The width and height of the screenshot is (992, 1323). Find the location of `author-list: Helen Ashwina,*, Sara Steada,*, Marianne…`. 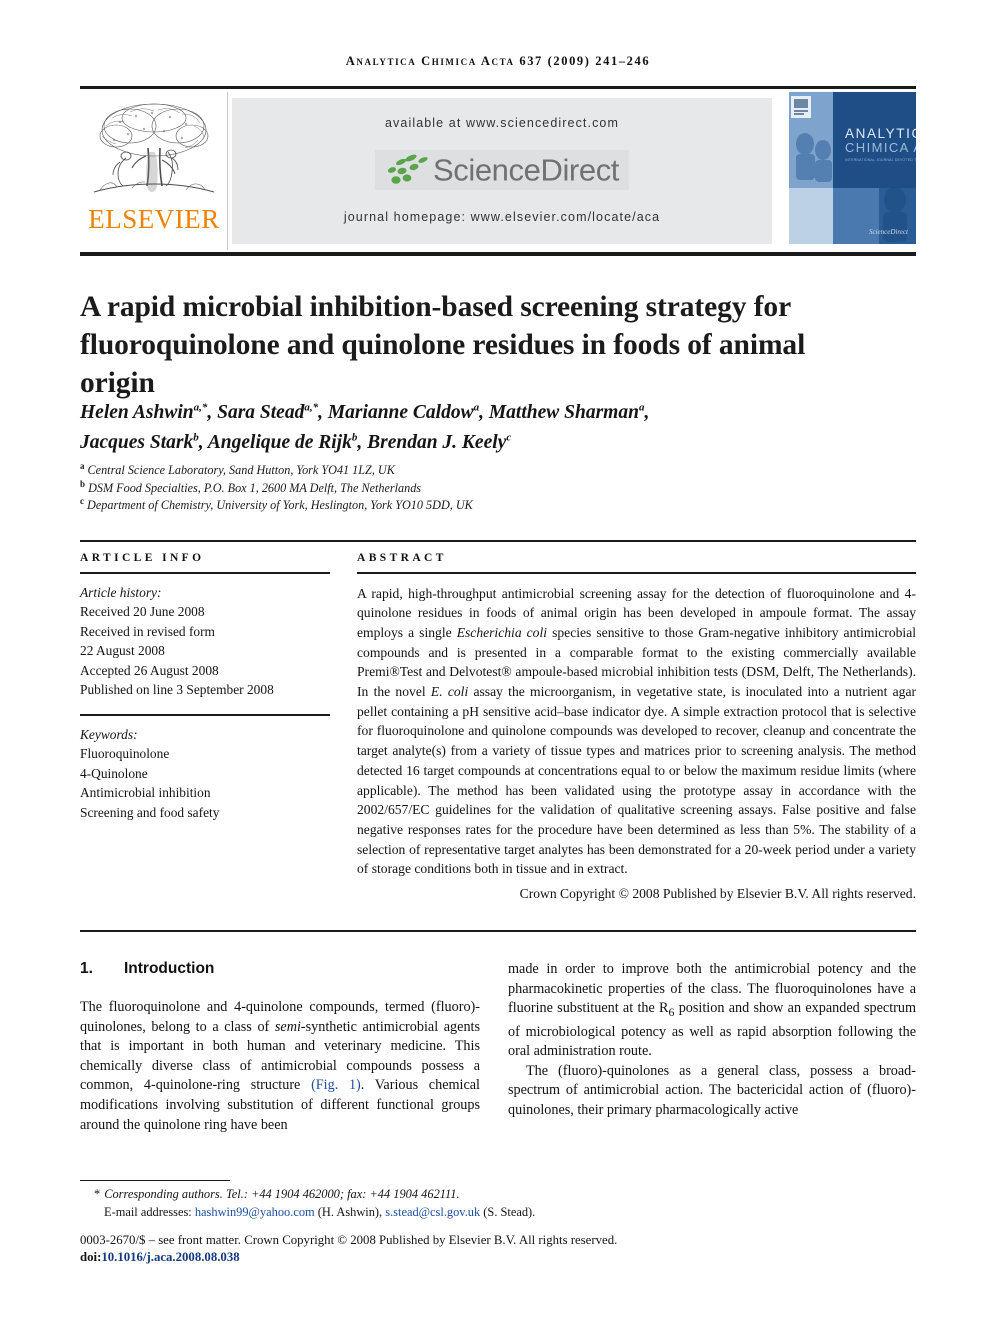

author-list: Helen Ashwina,*, Sara Steada,*, Marianne… is located at coordinates (365, 427).